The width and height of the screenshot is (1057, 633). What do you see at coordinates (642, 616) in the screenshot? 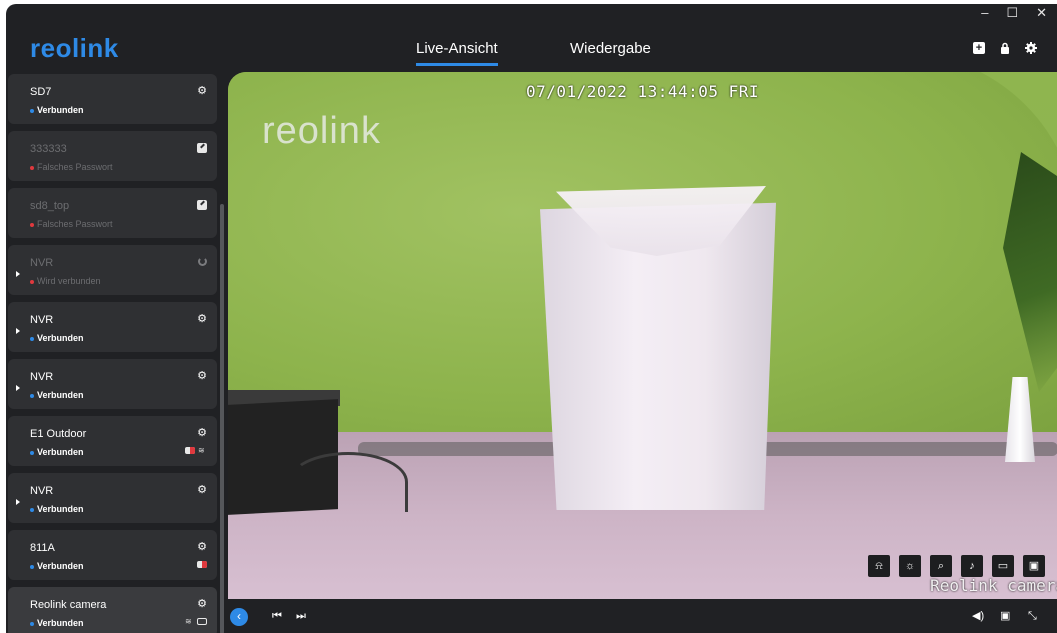
I see `bottom-bar: ‹ ⏮ ⏭ ◀) ▣ ⤡` at bounding box center [642, 616].